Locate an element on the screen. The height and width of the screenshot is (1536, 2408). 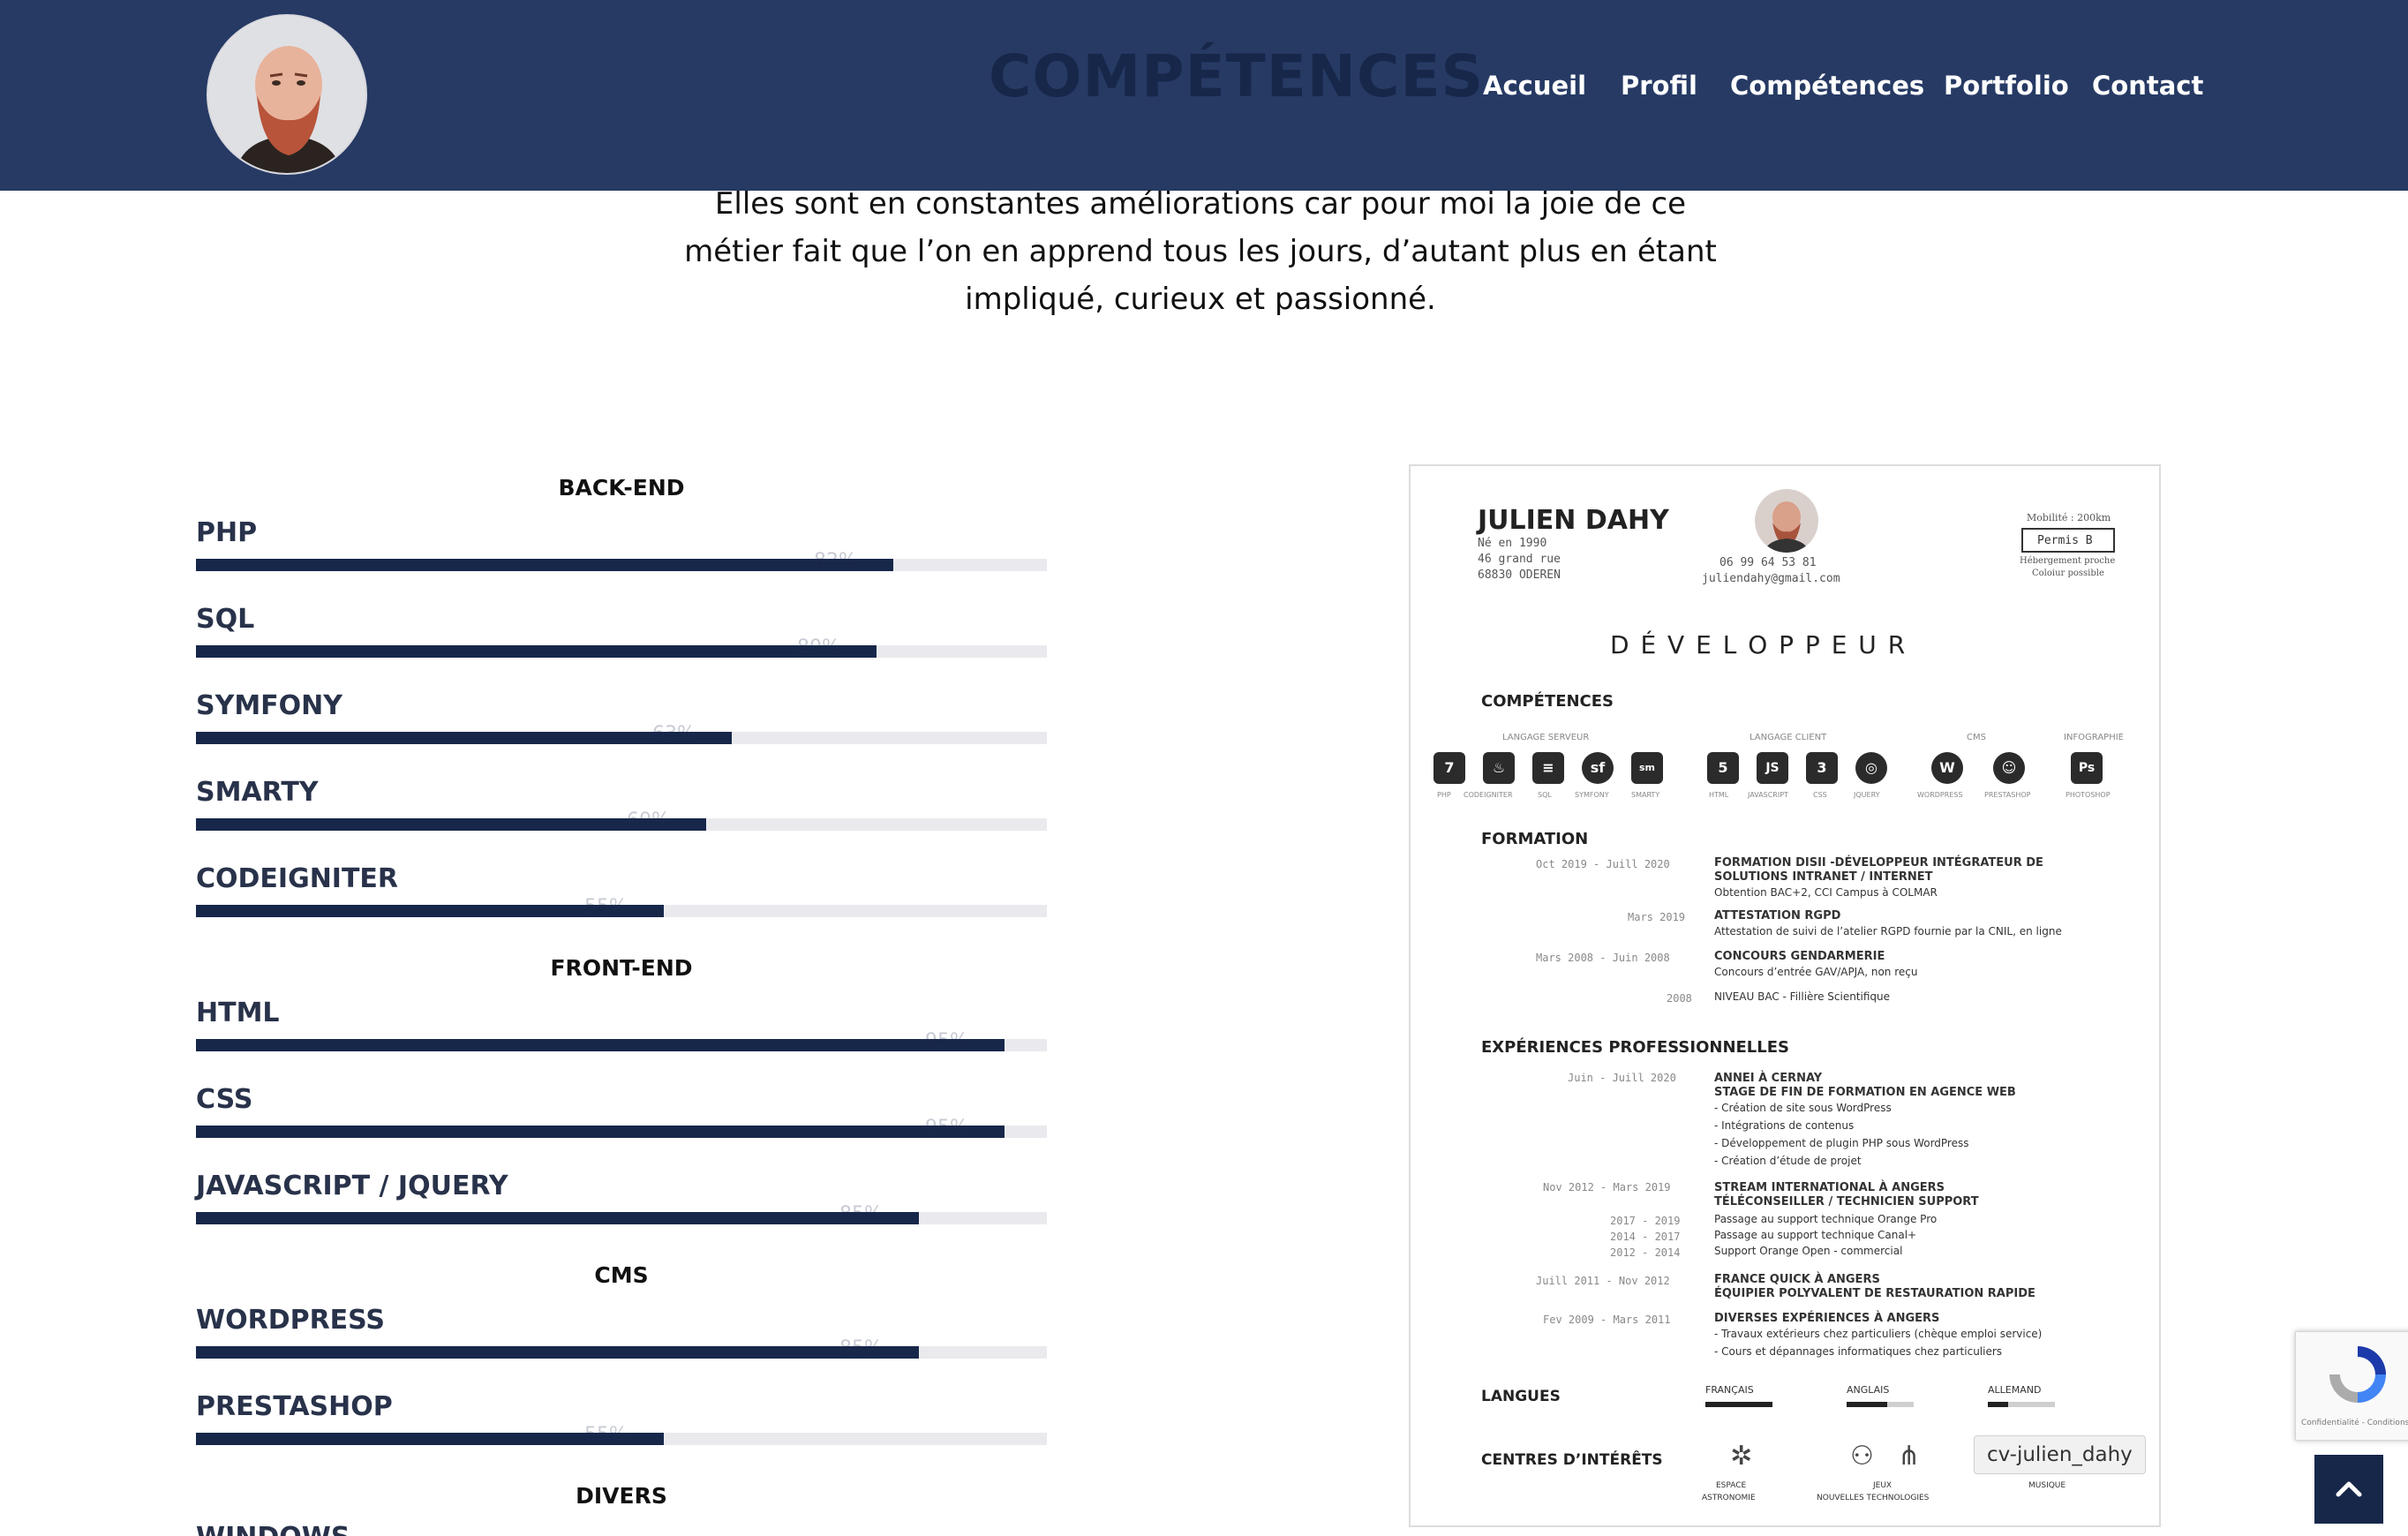
skill-bar-wordpress: 85% is located at coordinates (621, 1348).